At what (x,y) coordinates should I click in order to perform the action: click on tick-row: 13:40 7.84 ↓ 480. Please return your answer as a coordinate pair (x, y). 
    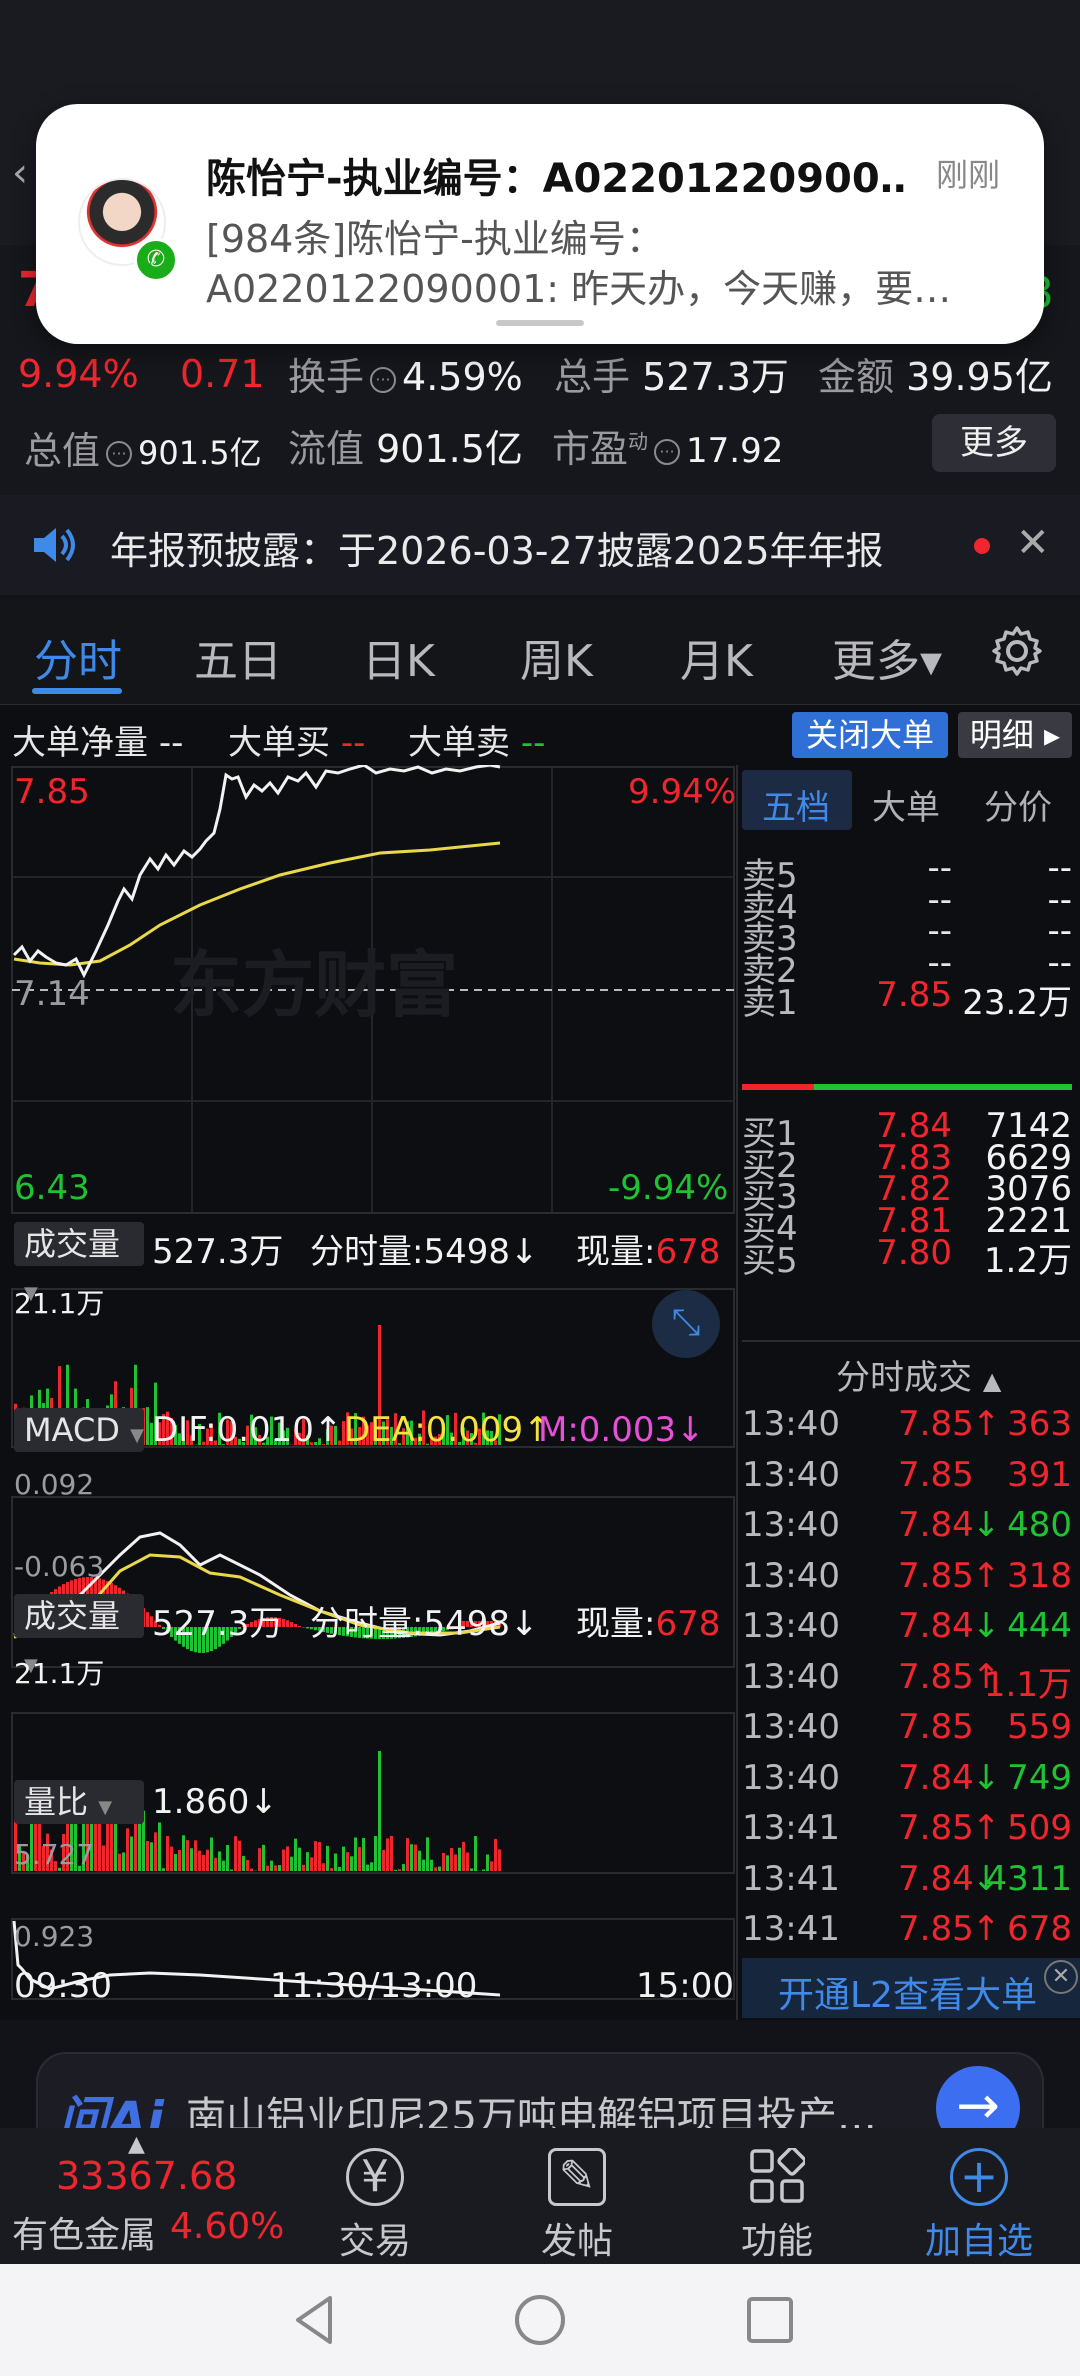
    Looking at the image, I should click on (907, 1530).